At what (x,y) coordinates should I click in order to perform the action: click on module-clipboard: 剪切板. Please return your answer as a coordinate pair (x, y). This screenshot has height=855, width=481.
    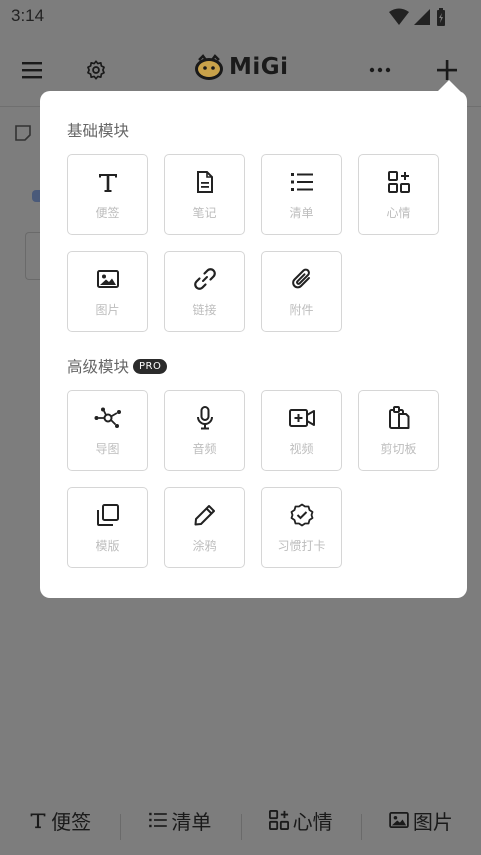
    Looking at the image, I should click on (398, 430).